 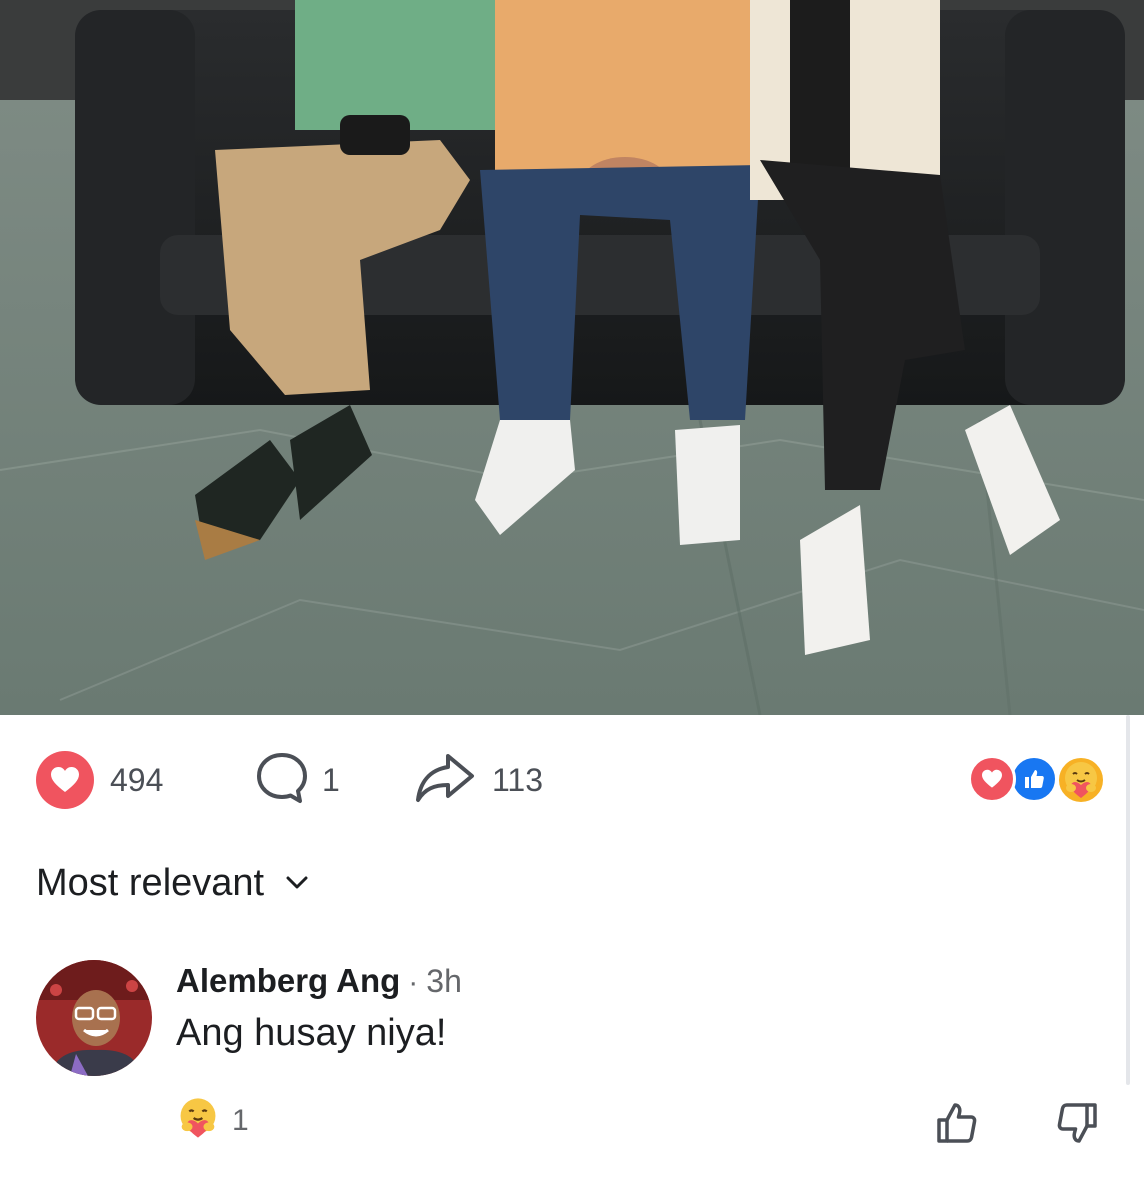 I want to click on sort-label: Most relevant, so click(x=150, y=882).